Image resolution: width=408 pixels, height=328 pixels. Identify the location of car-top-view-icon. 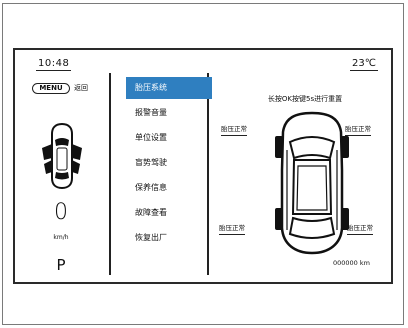
(312, 183).